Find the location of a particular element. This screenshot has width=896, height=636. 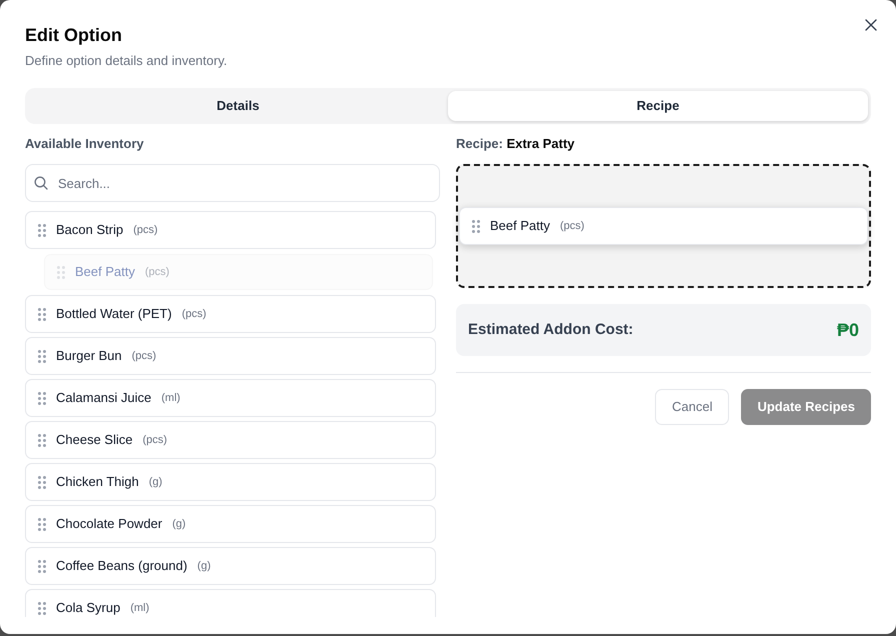

inventory-item: Bottled Water (PET) (pcs) is located at coordinates (230, 314).